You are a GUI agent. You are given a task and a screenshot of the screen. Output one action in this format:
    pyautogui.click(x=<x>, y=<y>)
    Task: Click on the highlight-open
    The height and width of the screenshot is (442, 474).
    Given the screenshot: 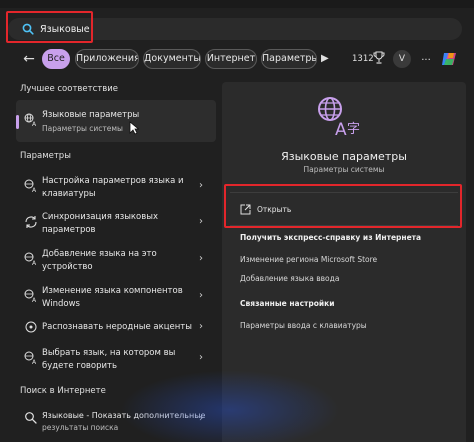 What is the action you would take?
    pyautogui.click(x=343, y=206)
    